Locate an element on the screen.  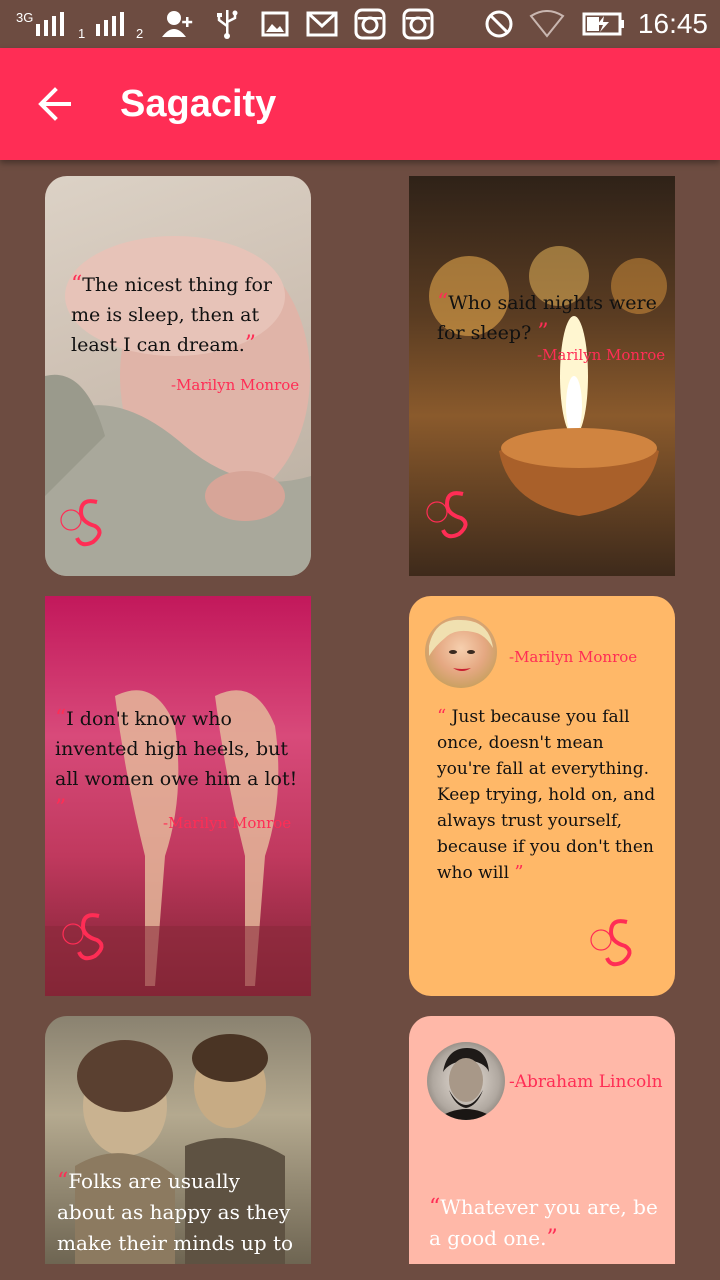
status-bar: 3G 1 2 16:45 is located at coordinates (360, 24).